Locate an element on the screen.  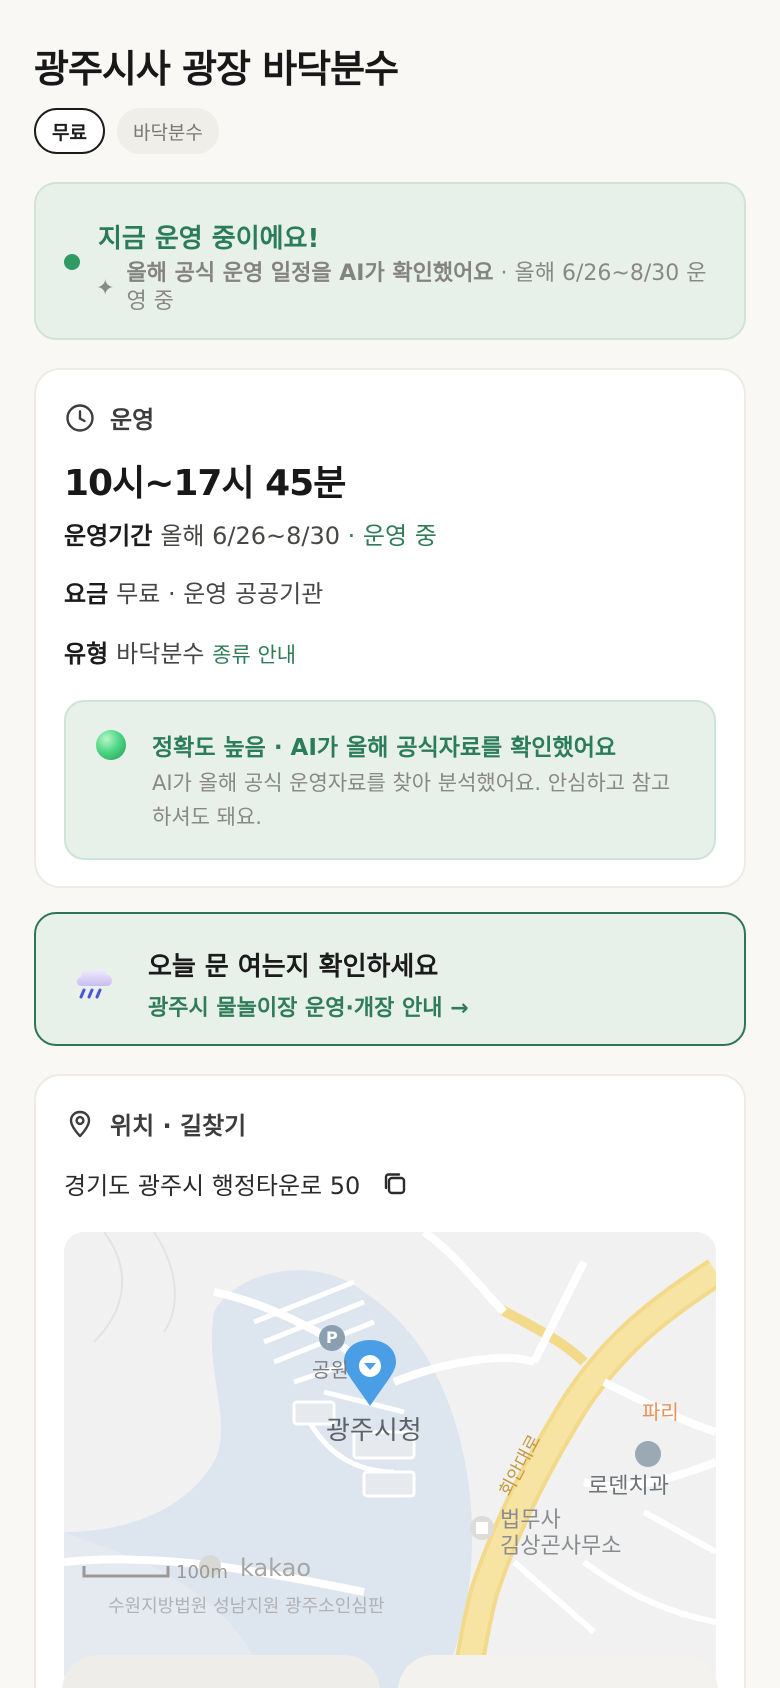
sparkle-icon: ✦ is located at coordinates (105, 288).